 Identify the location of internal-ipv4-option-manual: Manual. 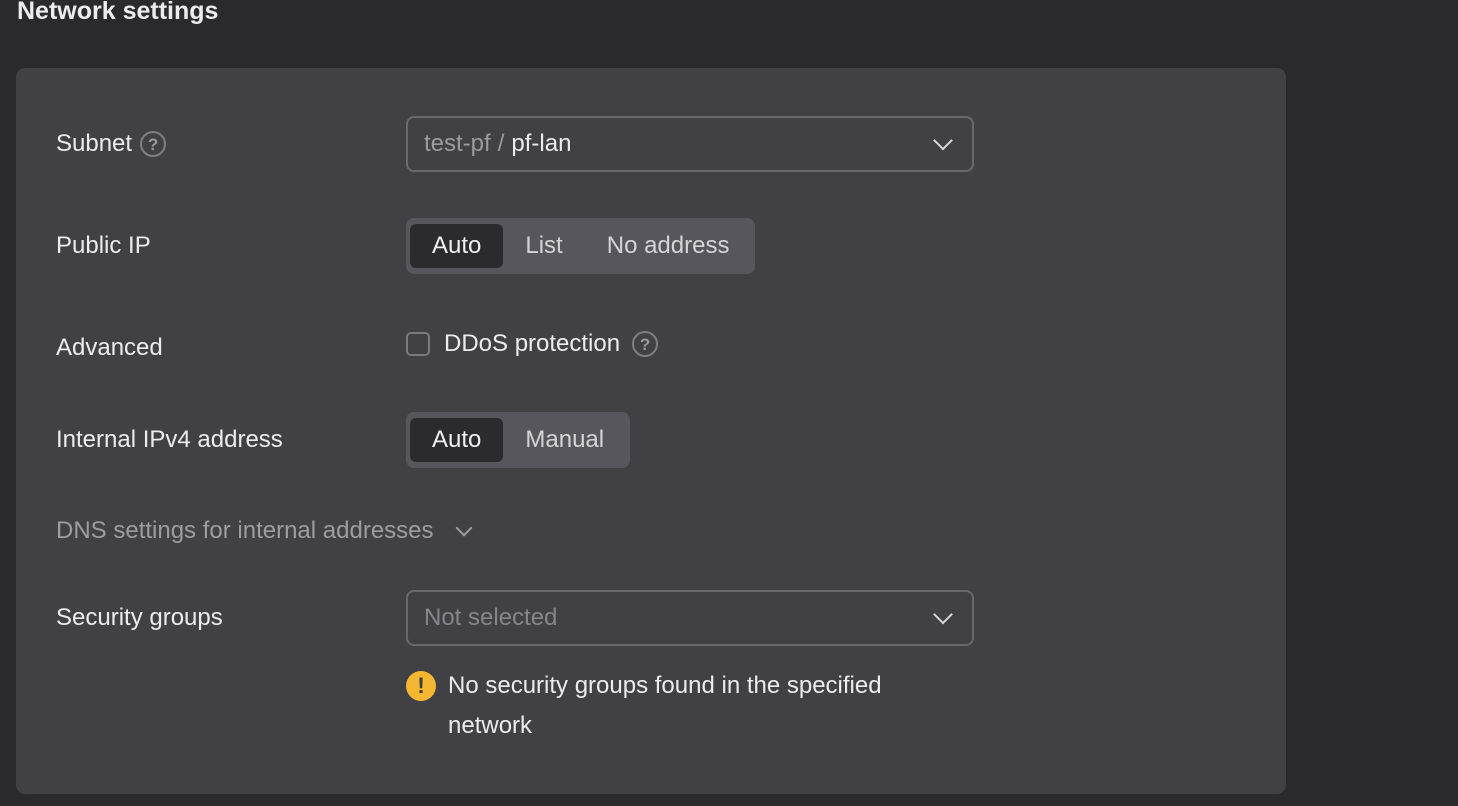
(564, 440).